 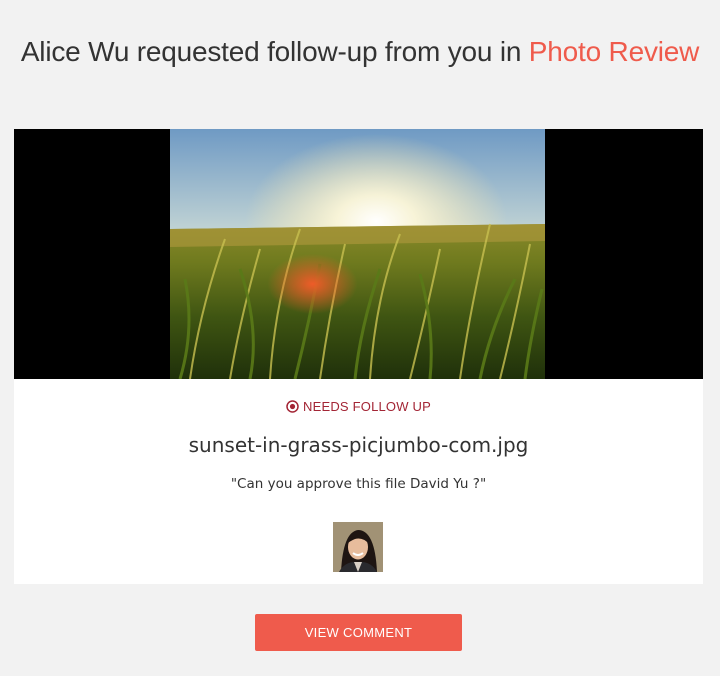 I want to click on view-comment-button: VIEW COMMENT, so click(x=358, y=632).